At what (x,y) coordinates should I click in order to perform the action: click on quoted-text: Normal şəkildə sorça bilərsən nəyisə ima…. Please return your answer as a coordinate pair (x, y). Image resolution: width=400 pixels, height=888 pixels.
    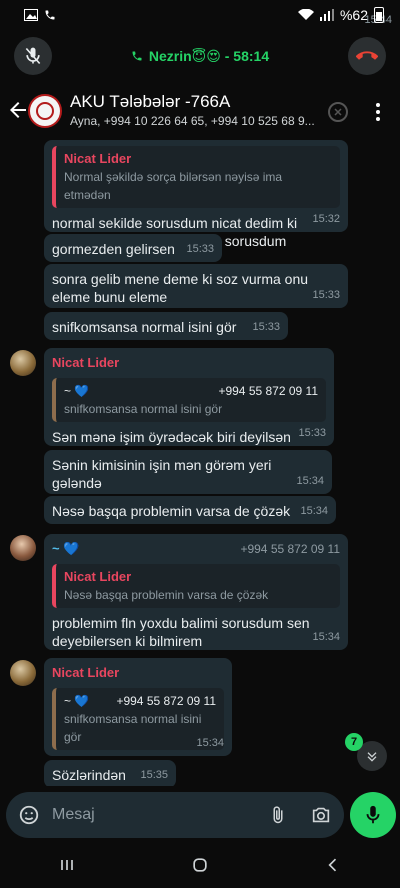
    Looking at the image, I should click on (173, 186).